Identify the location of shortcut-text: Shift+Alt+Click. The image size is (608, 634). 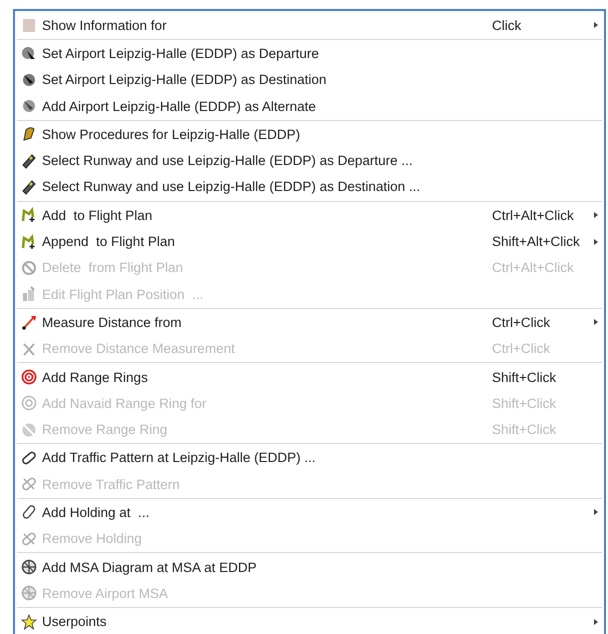
(536, 242).